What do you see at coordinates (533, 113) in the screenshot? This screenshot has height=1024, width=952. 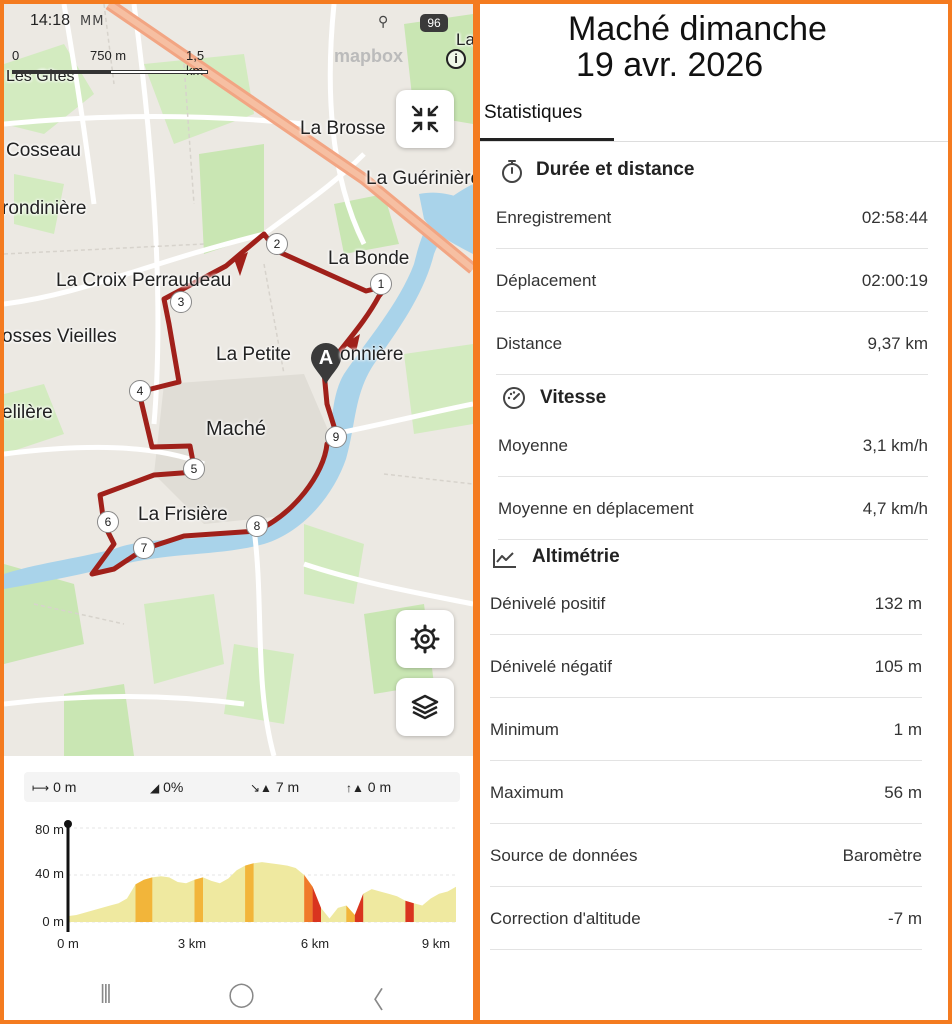 I see `tab-statistiques: Statistiques` at bounding box center [533, 113].